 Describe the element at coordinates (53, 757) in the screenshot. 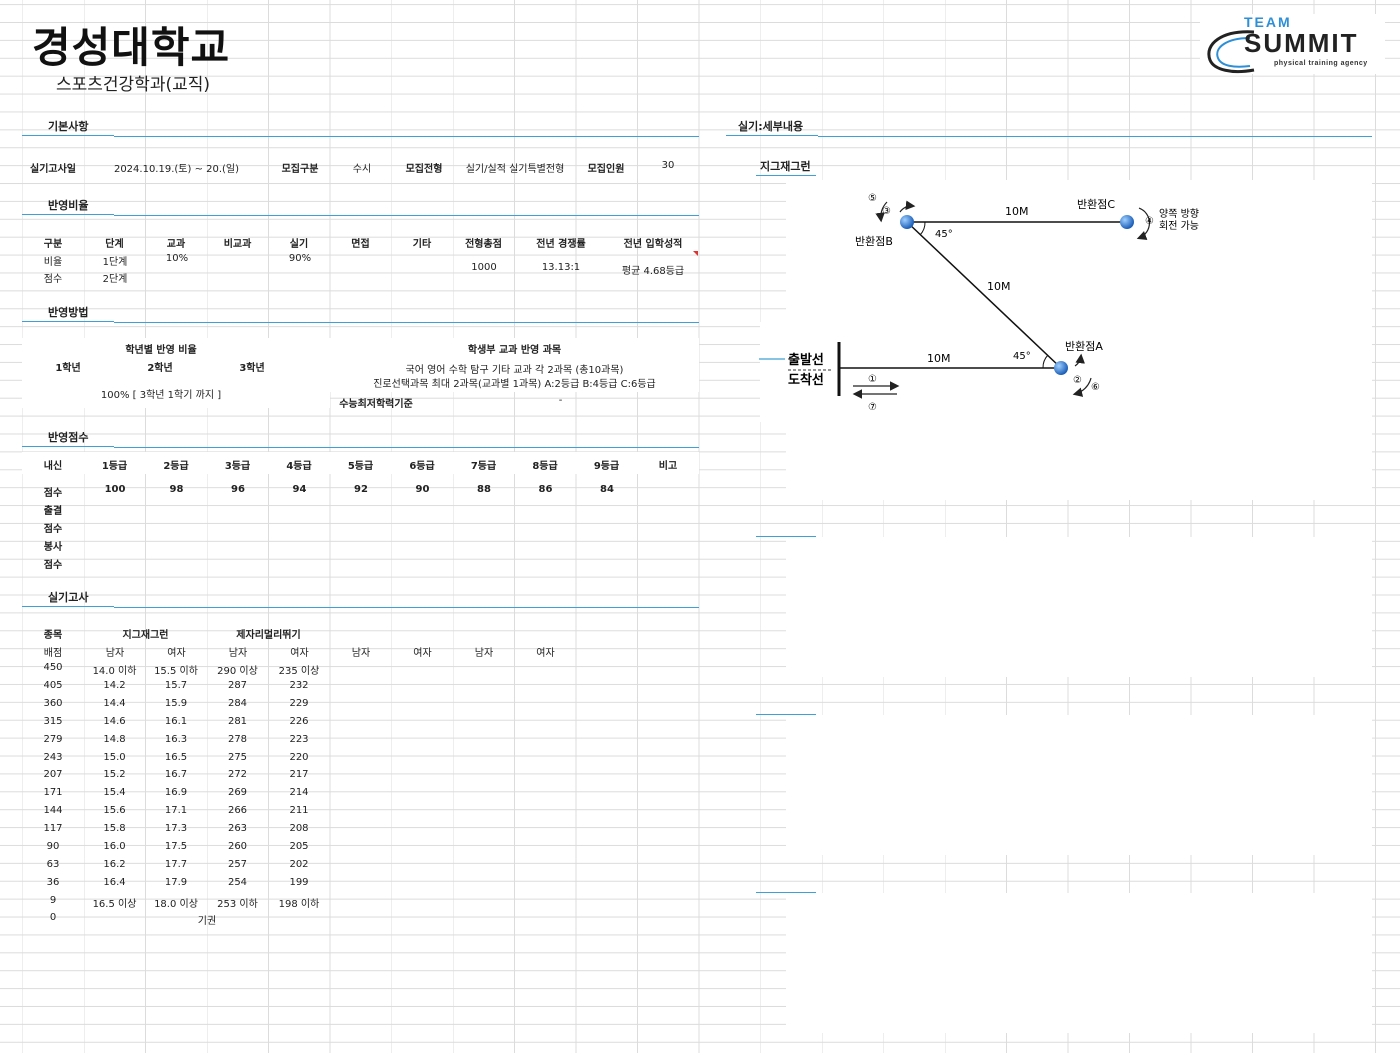

I see `table-row-5-cell-0: 243` at that location.